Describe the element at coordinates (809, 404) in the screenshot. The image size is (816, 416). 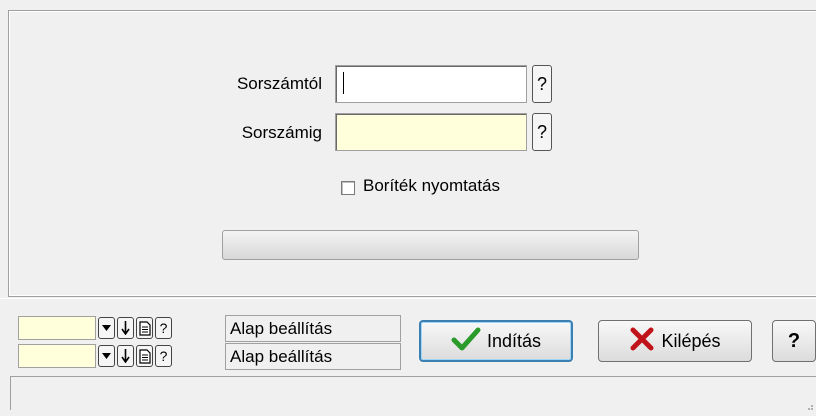
I see `resize-grip-icon` at that location.